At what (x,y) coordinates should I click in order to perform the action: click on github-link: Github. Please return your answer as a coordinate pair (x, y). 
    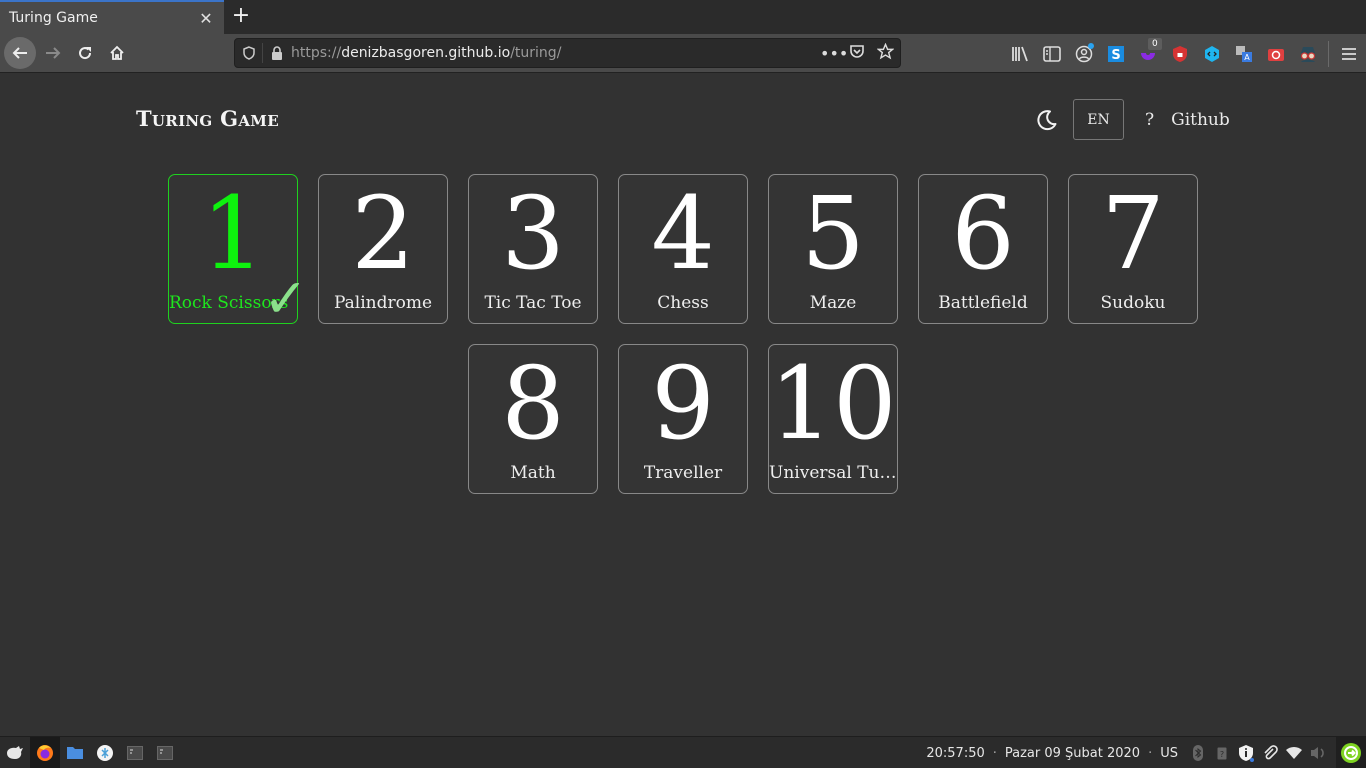
    Looking at the image, I should click on (1200, 120).